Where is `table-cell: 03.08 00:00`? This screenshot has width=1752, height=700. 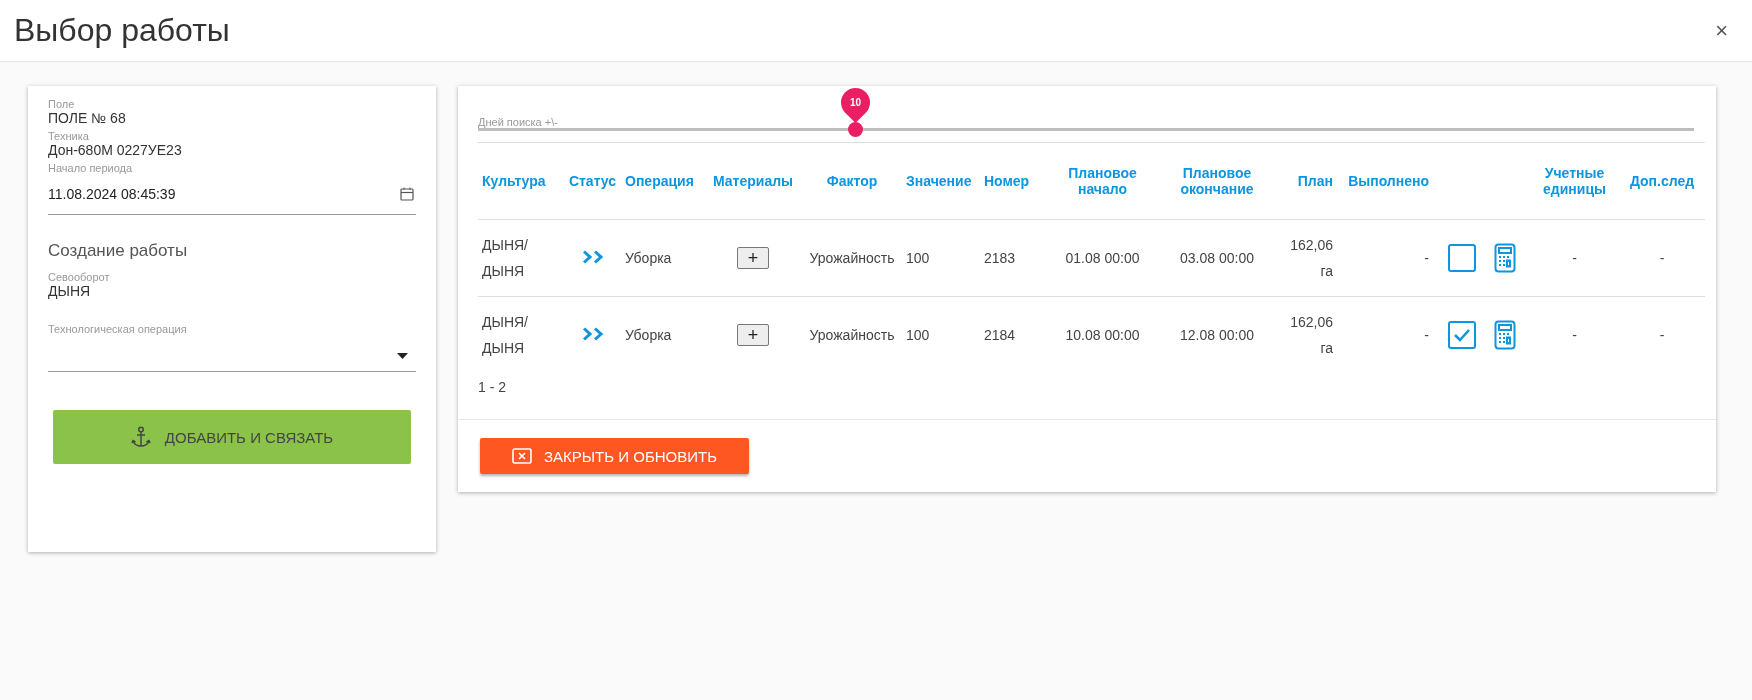
table-cell: 03.08 00:00 is located at coordinates (1217, 258).